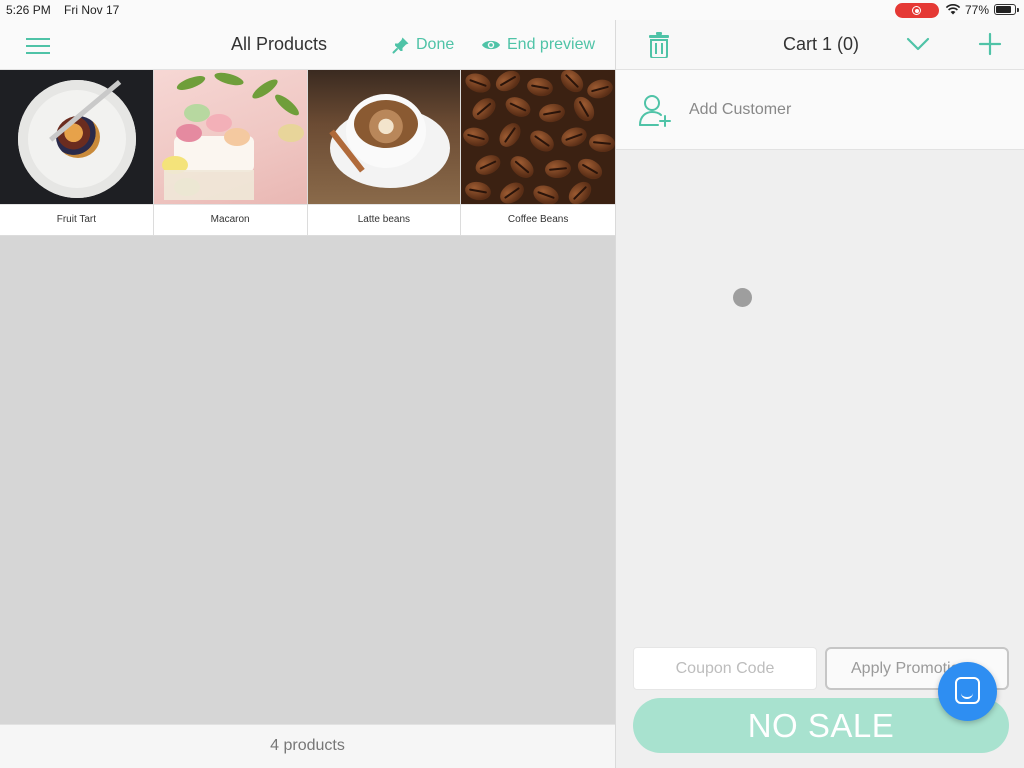 The image size is (1024, 768). I want to click on product-name: Fruit Tart, so click(76, 219).